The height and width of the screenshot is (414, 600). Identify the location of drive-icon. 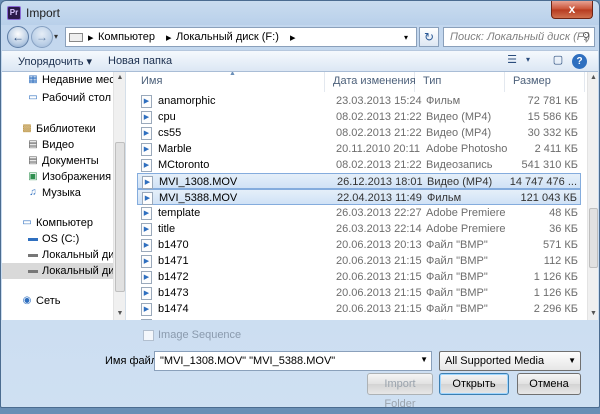
(76, 37).